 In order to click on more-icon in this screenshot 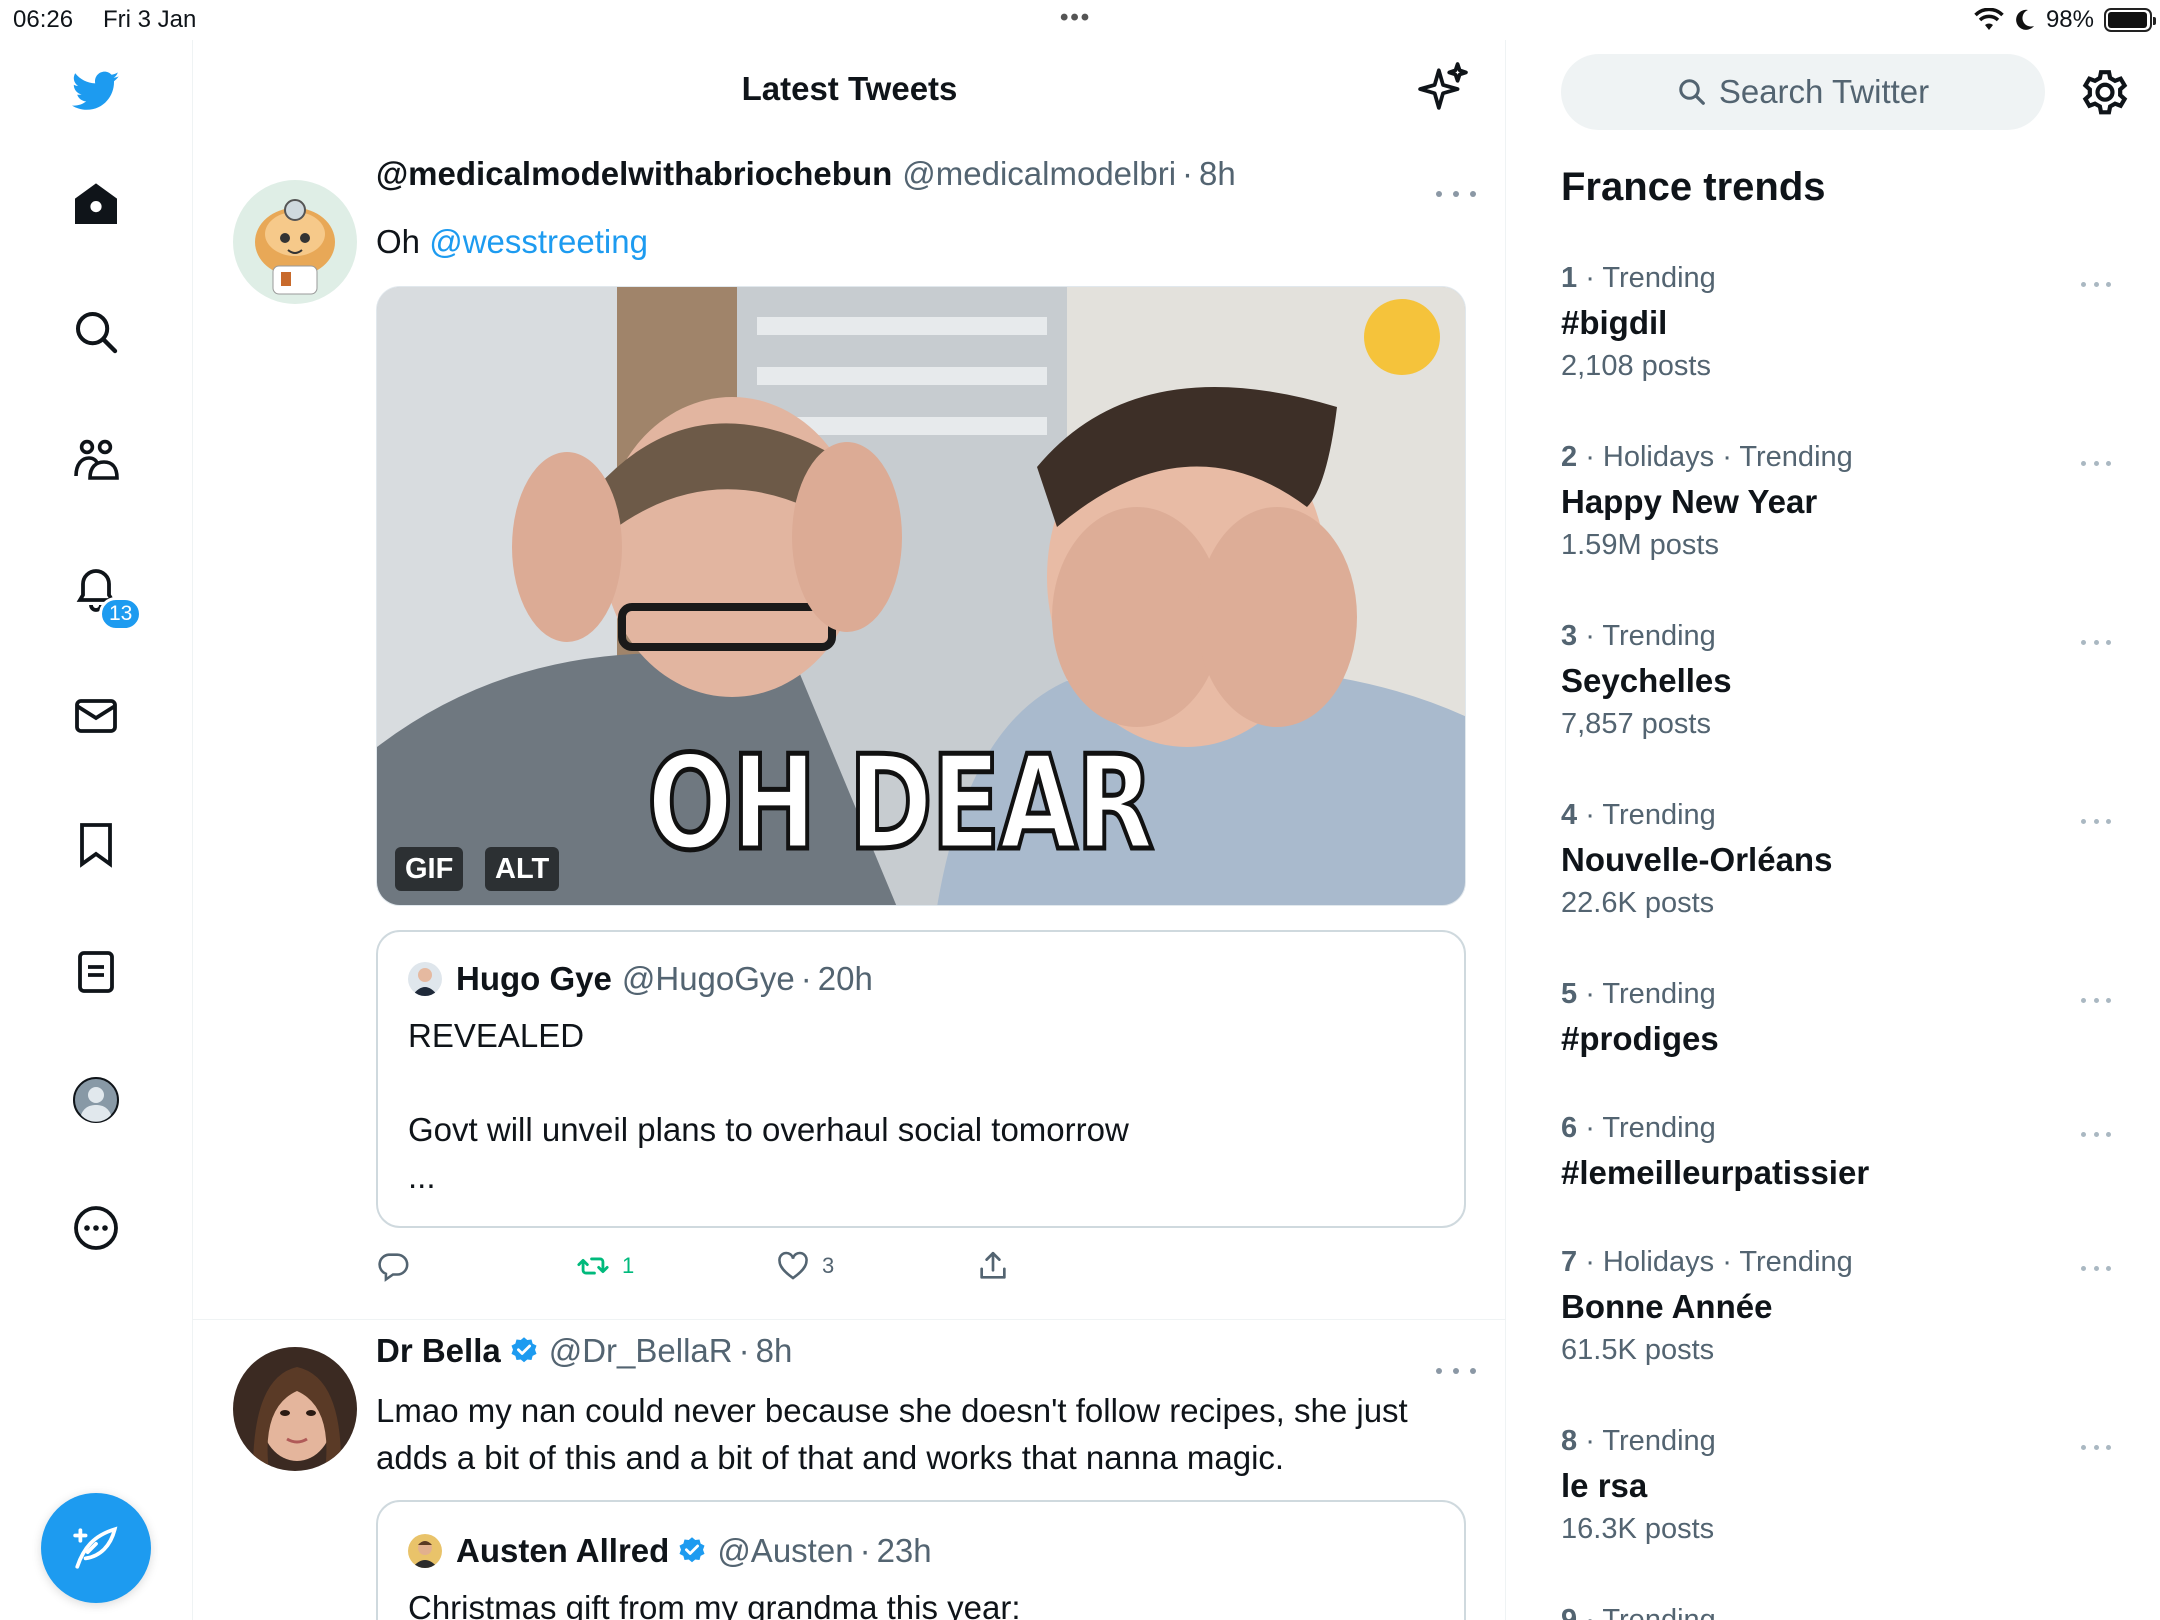, I will do `click(96, 1228)`.